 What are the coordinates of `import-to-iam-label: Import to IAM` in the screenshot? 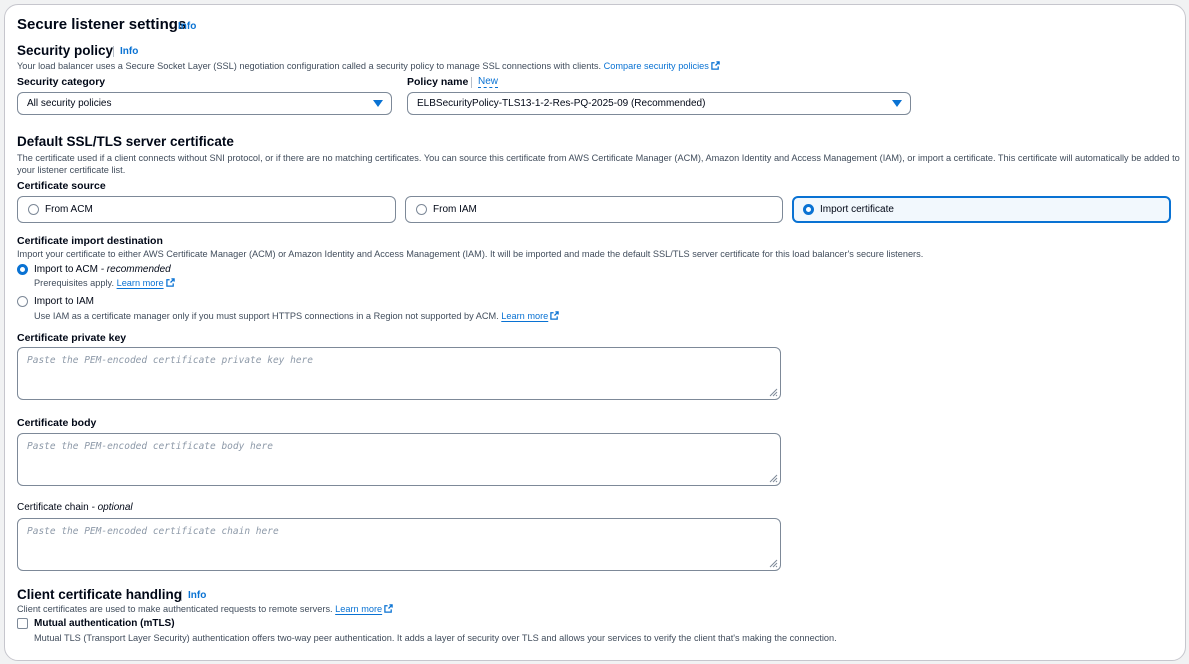 It's located at (64, 301).